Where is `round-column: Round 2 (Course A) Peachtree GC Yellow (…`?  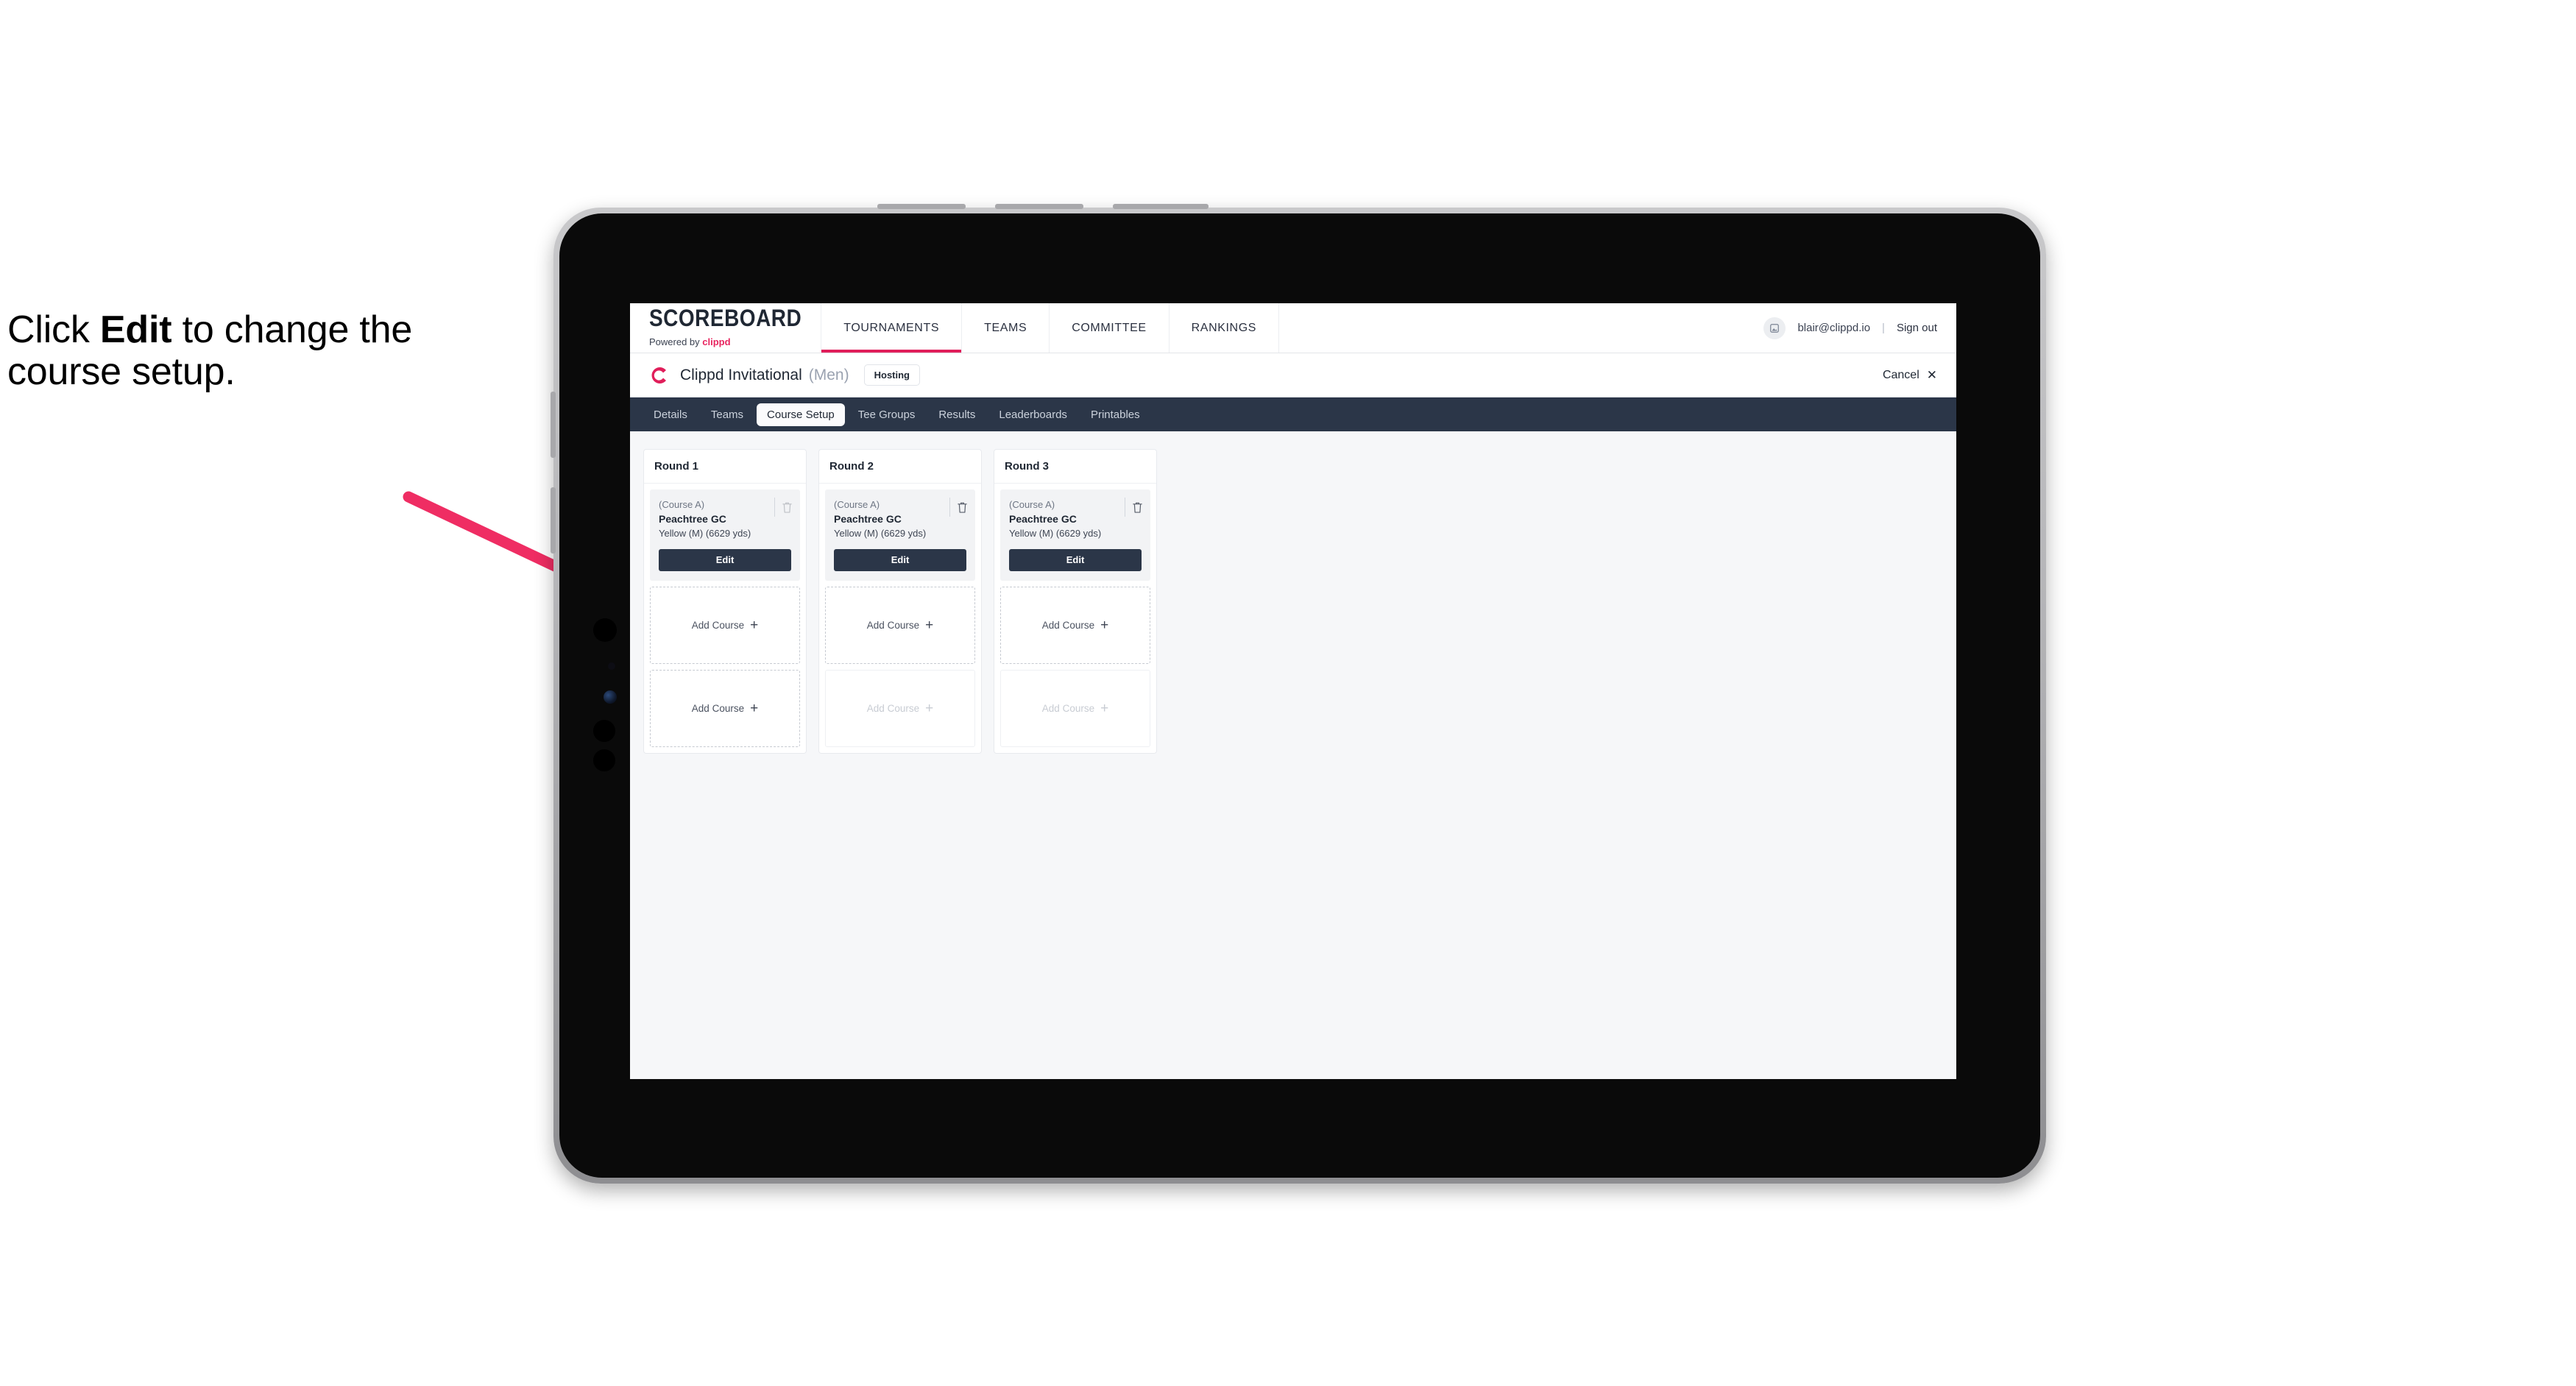
round-column: Round 2 (Course A) Peachtree GC Yellow (… is located at coordinates (900, 601).